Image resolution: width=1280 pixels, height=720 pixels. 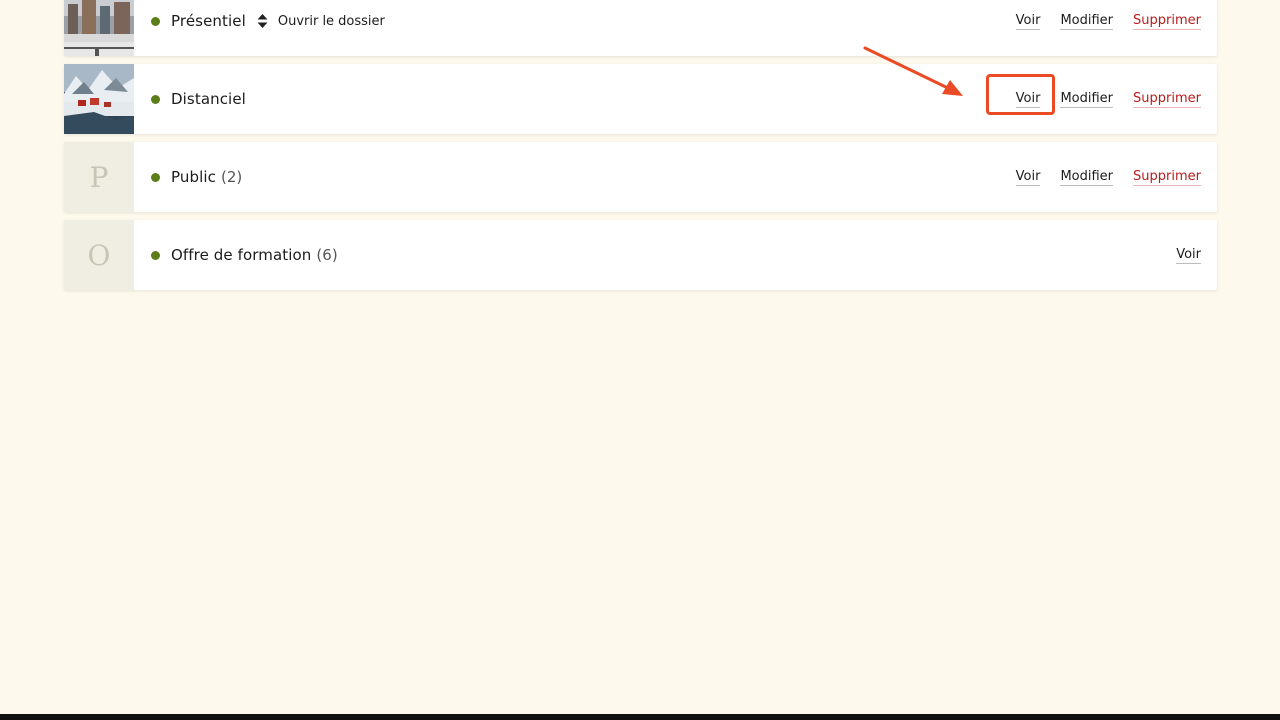 What do you see at coordinates (640, 177) in the screenshot?
I see `list-item-public: P Public (2) Voir Modifier Supprimer` at bounding box center [640, 177].